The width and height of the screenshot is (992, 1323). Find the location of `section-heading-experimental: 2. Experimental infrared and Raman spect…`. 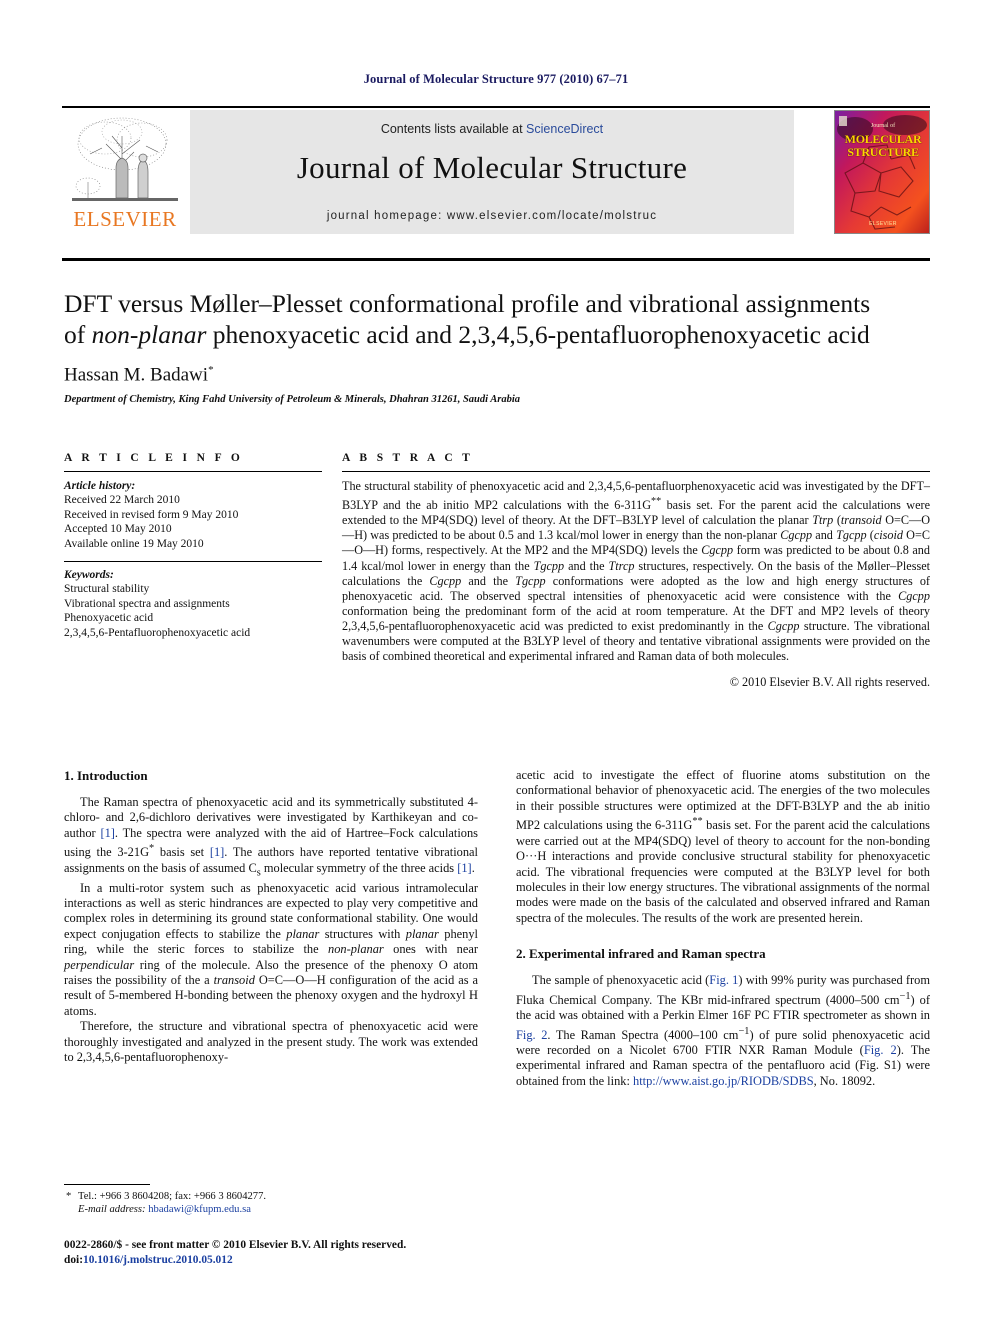

section-heading-experimental: 2. Experimental infrared and Raman spect… is located at coordinates (641, 954).